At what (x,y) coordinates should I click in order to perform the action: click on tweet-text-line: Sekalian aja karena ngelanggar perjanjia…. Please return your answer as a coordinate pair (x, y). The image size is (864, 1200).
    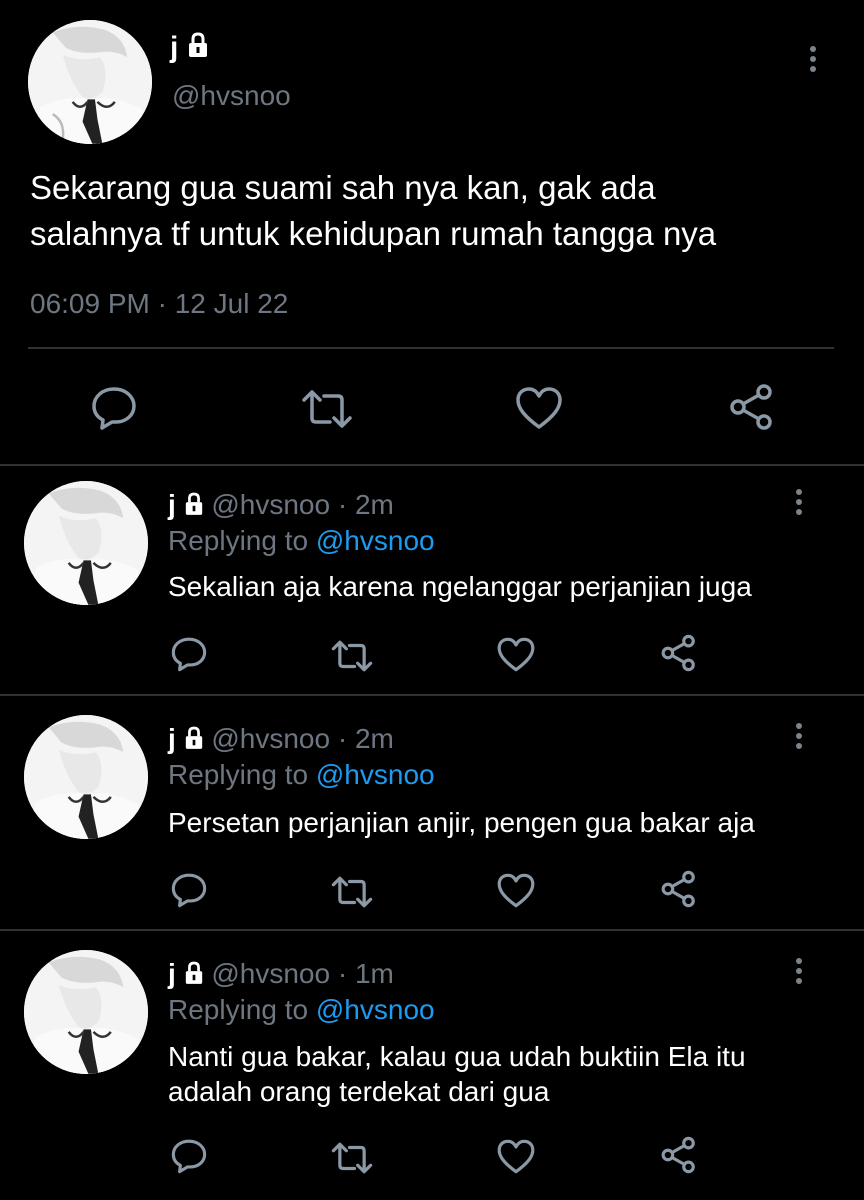
    Looking at the image, I should click on (460, 586).